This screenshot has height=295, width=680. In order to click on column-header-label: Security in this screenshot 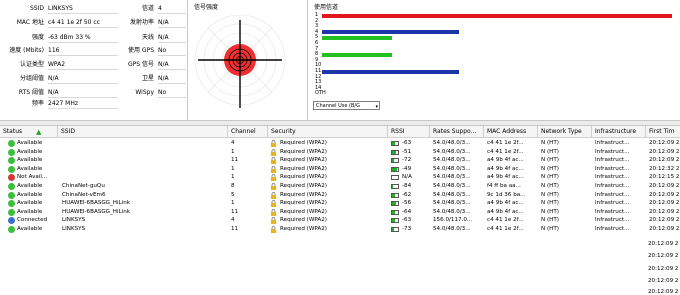, I will do `click(283, 131)`.